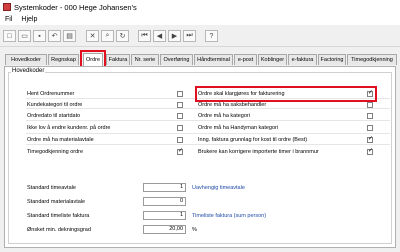 The height and width of the screenshot is (252, 400). I want to click on delete-icon: ✕, so click(92, 36).